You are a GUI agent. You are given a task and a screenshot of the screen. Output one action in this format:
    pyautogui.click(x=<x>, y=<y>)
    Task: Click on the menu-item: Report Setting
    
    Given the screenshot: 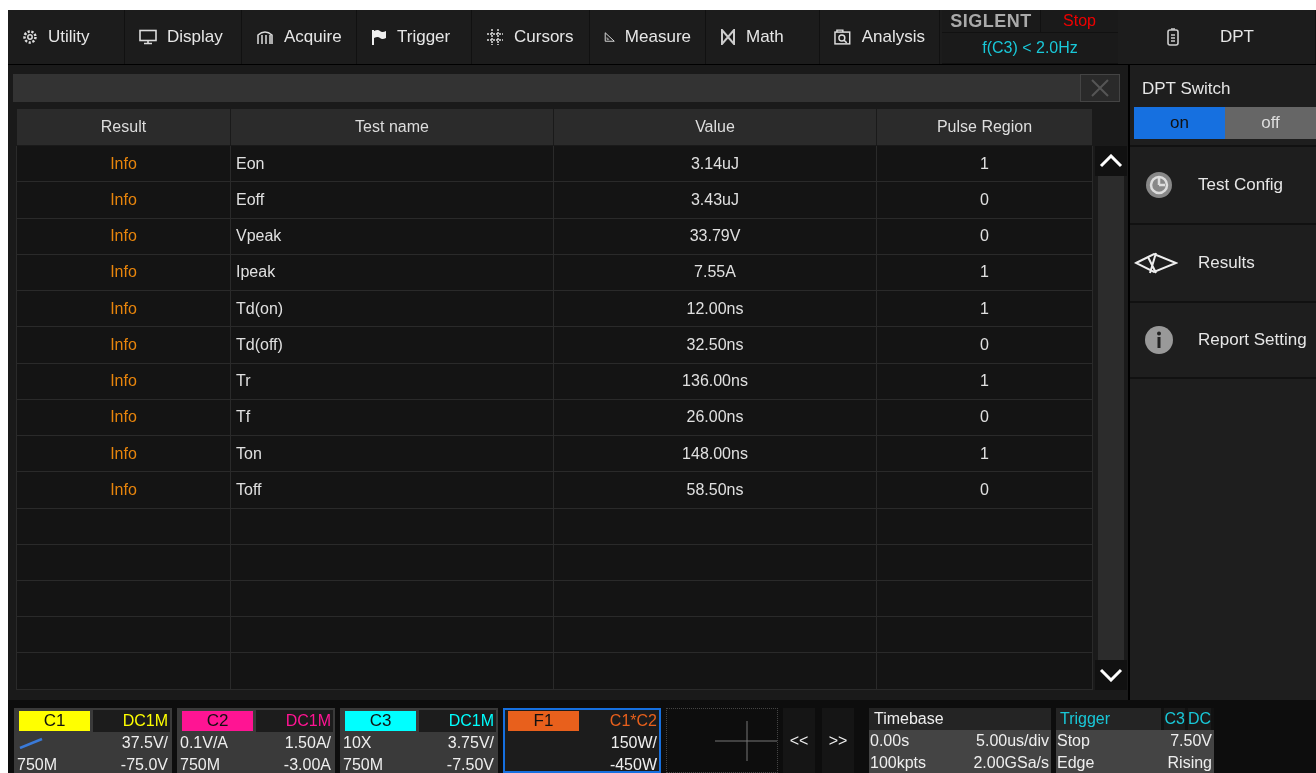 What is the action you would take?
    pyautogui.click(x=1223, y=339)
    